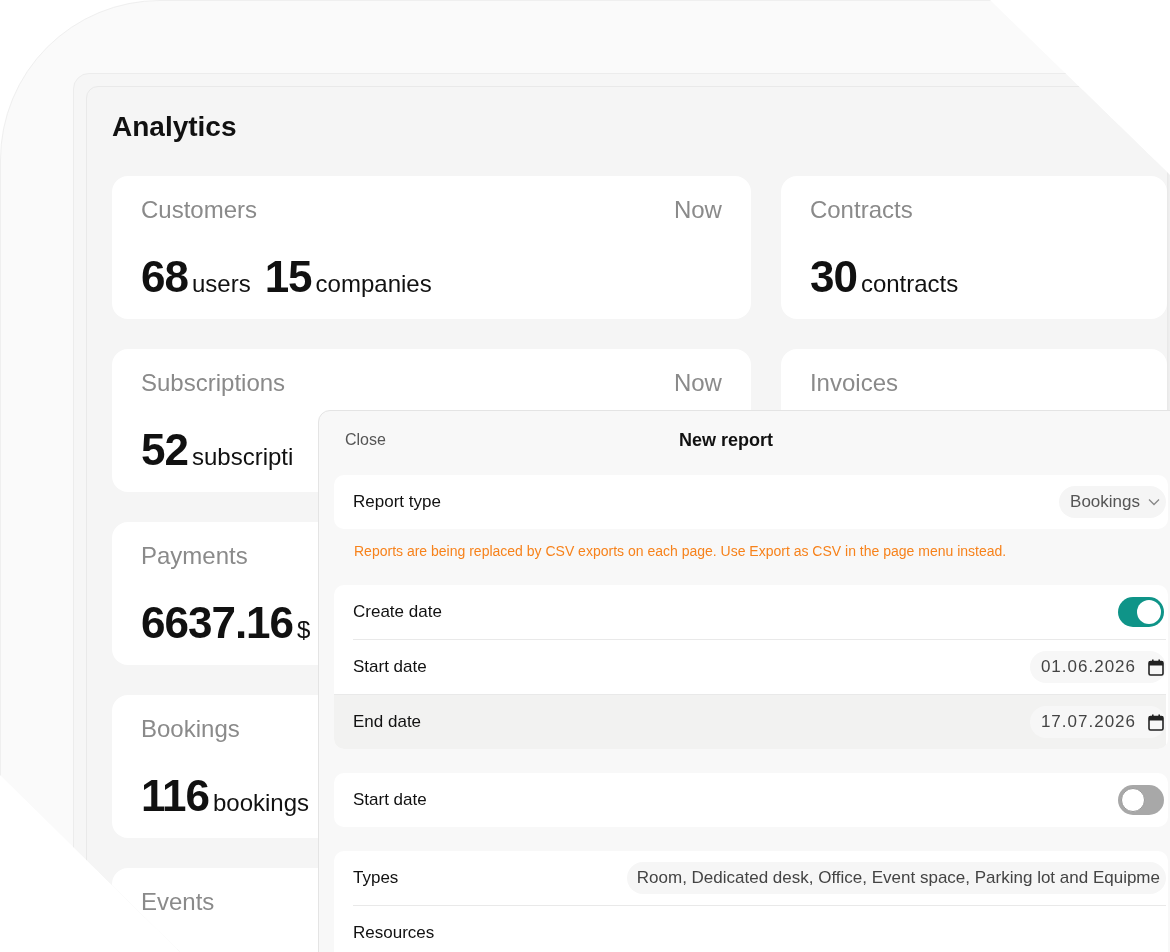 This screenshot has width=1170, height=952. What do you see at coordinates (365, 440) in the screenshot?
I see `close-button: Close` at bounding box center [365, 440].